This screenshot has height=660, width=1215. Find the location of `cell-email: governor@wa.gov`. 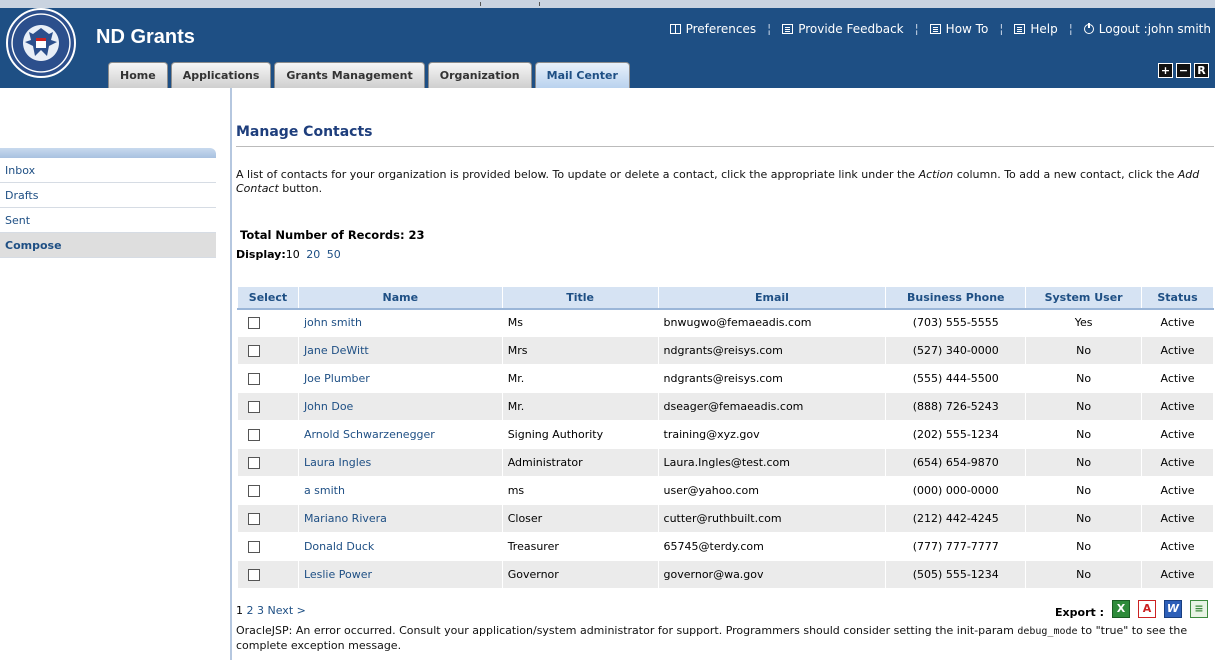

cell-email: governor@wa.gov is located at coordinates (772, 574).